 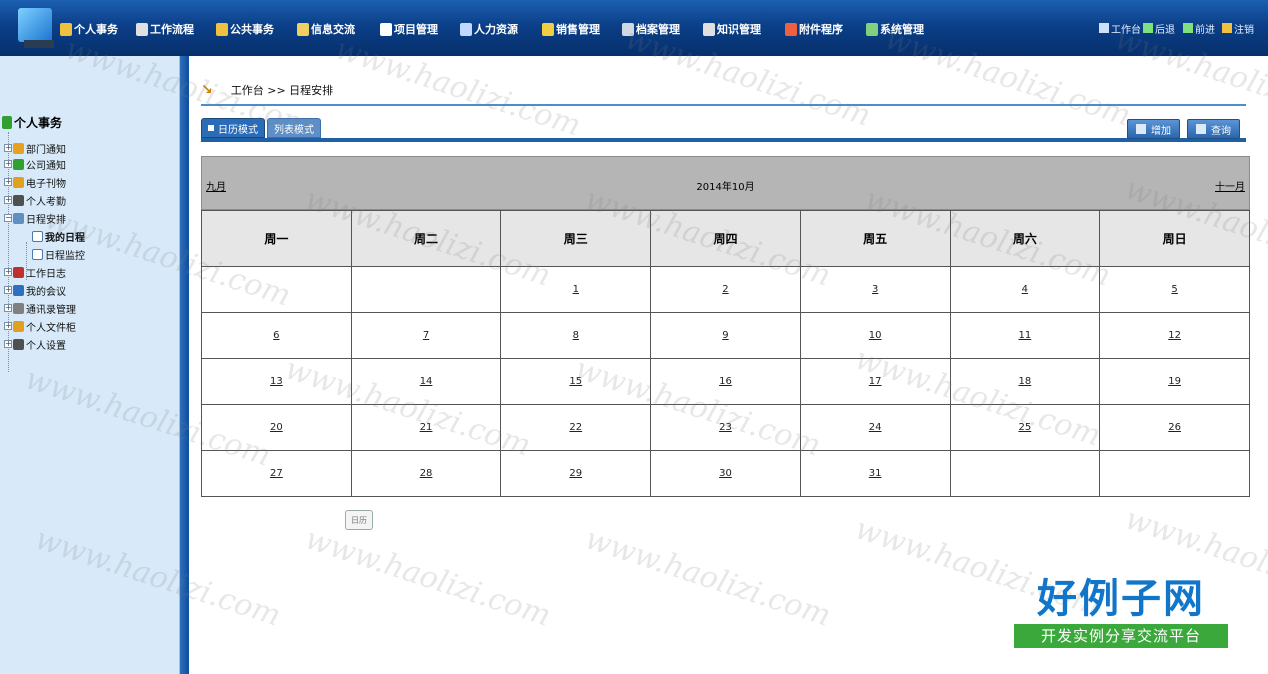 What do you see at coordinates (895, 29) in the screenshot?
I see `nav-item-10: 系统管理` at bounding box center [895, 29].